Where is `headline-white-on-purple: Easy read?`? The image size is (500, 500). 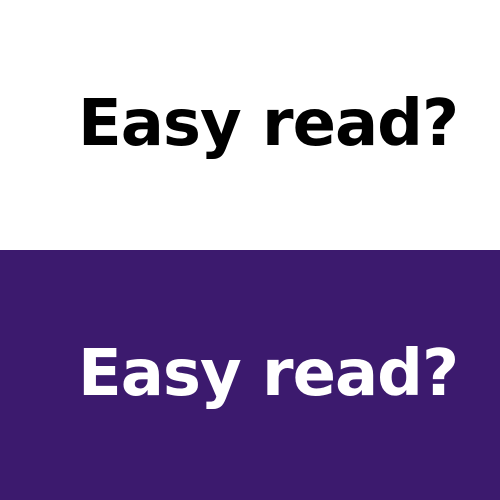 headline-white-on-purple: Easy read? is located at coordinates (268, 374).